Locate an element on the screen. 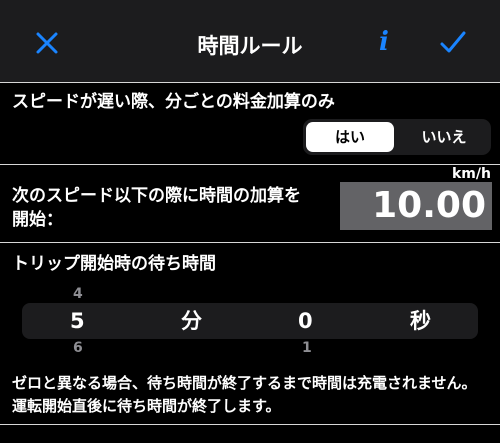 The height and width of the screenshot is (443, 500). yes-no-segmented-control: はい いいえ is located at coordinates (397, 137).